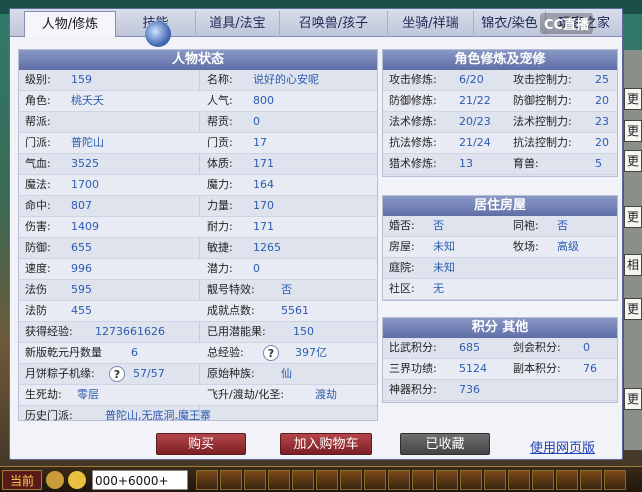 This screenshot has height=492, width=642. Describe the element at coordinates (413, 389) in the screenshot. I see `stat-label: 神器积分:` at that location.